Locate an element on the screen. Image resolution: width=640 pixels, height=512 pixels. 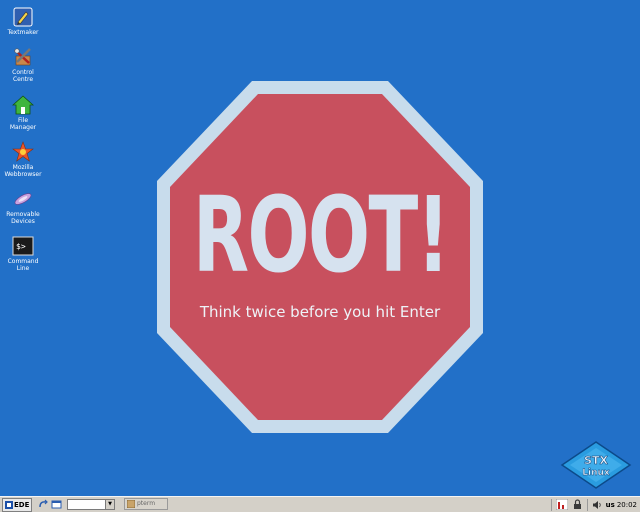
show-desktop-icon is located at coordinates (43, 504).